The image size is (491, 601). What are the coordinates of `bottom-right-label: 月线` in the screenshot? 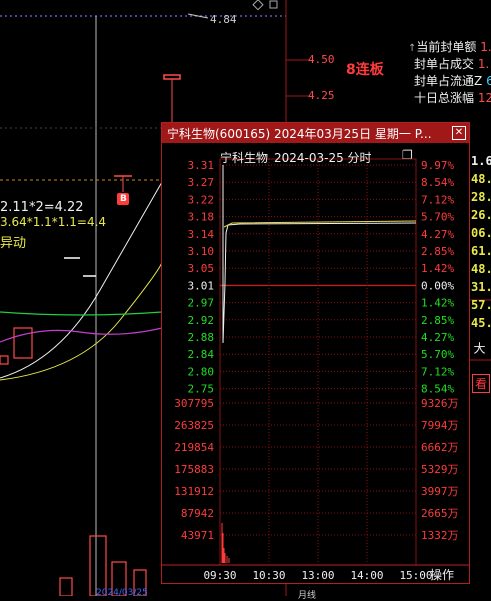 It's located at (307, 596).